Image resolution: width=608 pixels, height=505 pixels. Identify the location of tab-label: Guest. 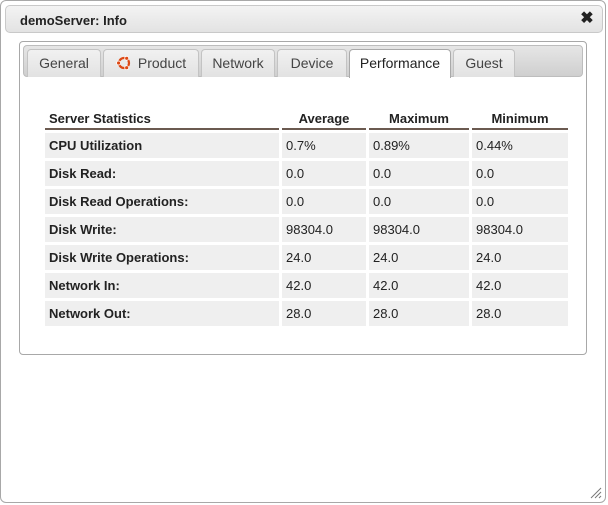
(484, 63).